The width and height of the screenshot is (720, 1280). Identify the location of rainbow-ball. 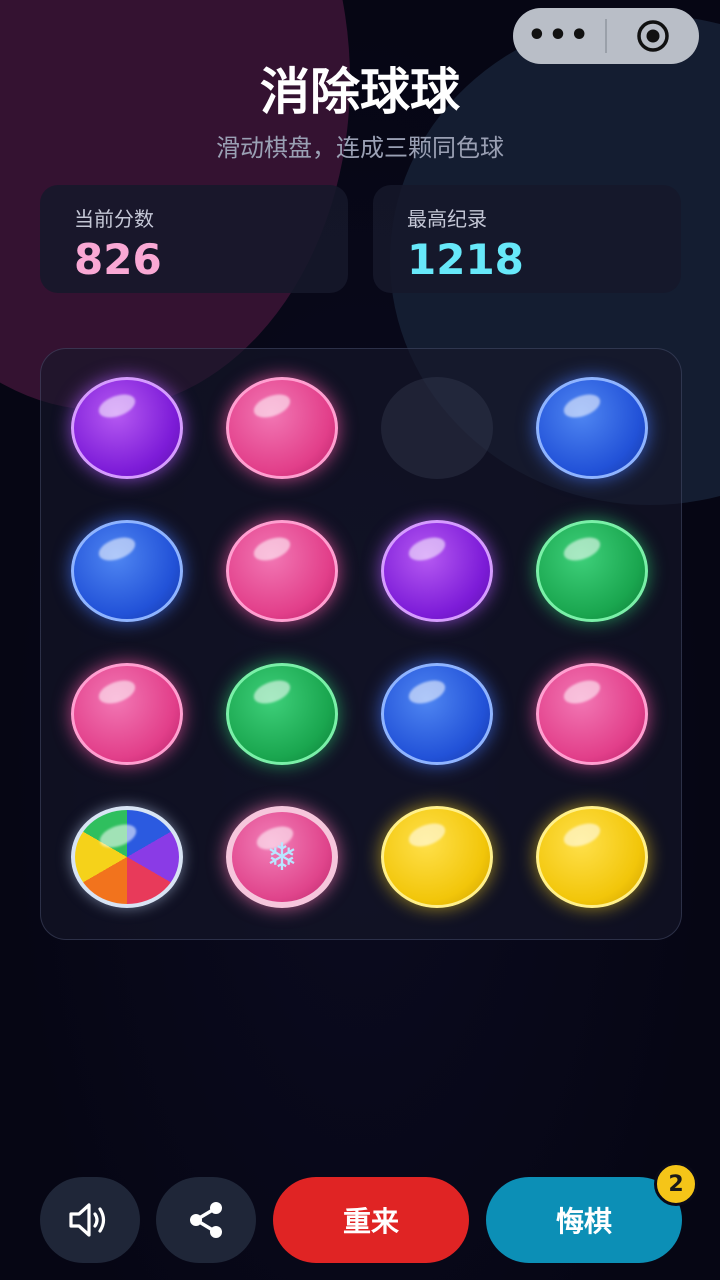
(127, 857).